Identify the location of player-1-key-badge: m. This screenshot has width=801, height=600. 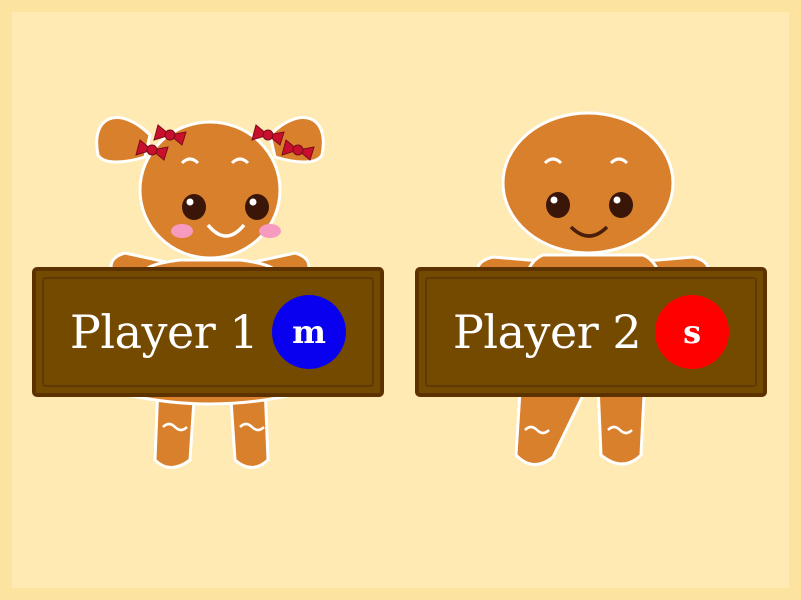
(309, 332).